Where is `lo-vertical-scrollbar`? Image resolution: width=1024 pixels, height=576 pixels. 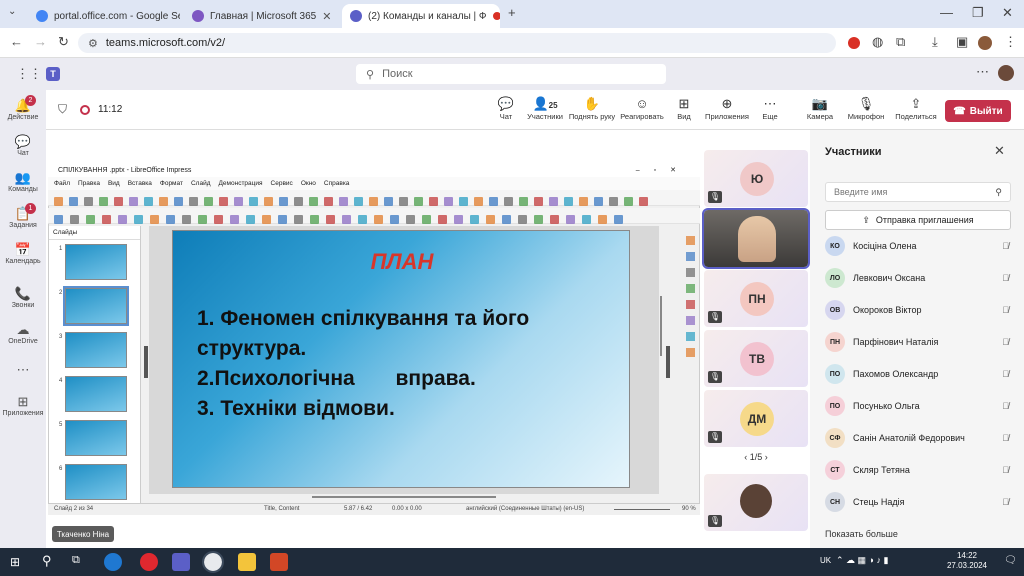 lo-vertical-scrollbar is located at coordinates (661, 326).